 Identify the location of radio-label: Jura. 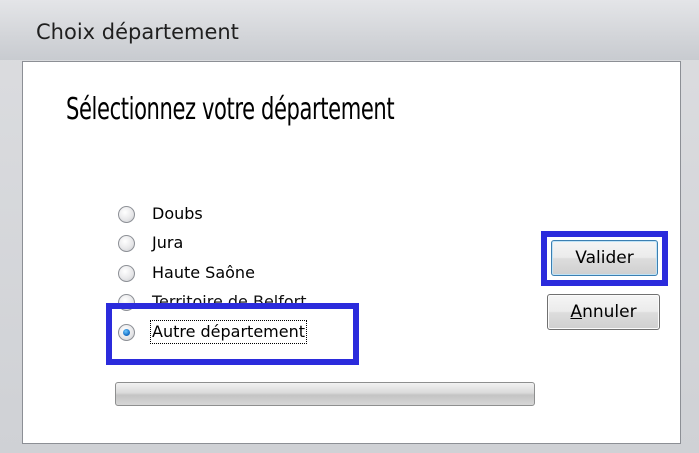
(168, 242).